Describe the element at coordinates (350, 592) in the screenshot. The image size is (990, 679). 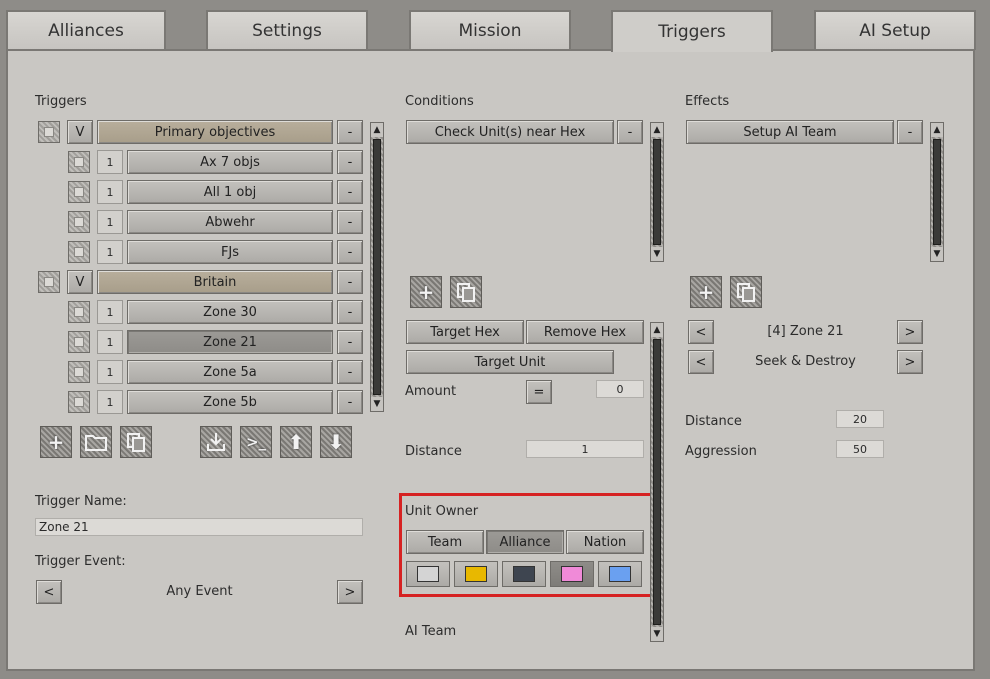
I see `event-next-button: >` at that location.